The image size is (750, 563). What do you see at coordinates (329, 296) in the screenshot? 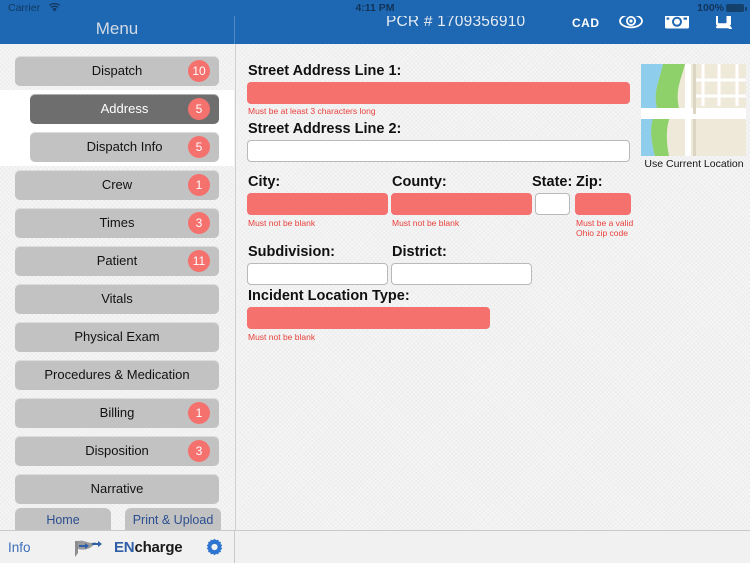
I see `incident-location-type-label: Incident Location Type:` at bounding box center [329, 296].